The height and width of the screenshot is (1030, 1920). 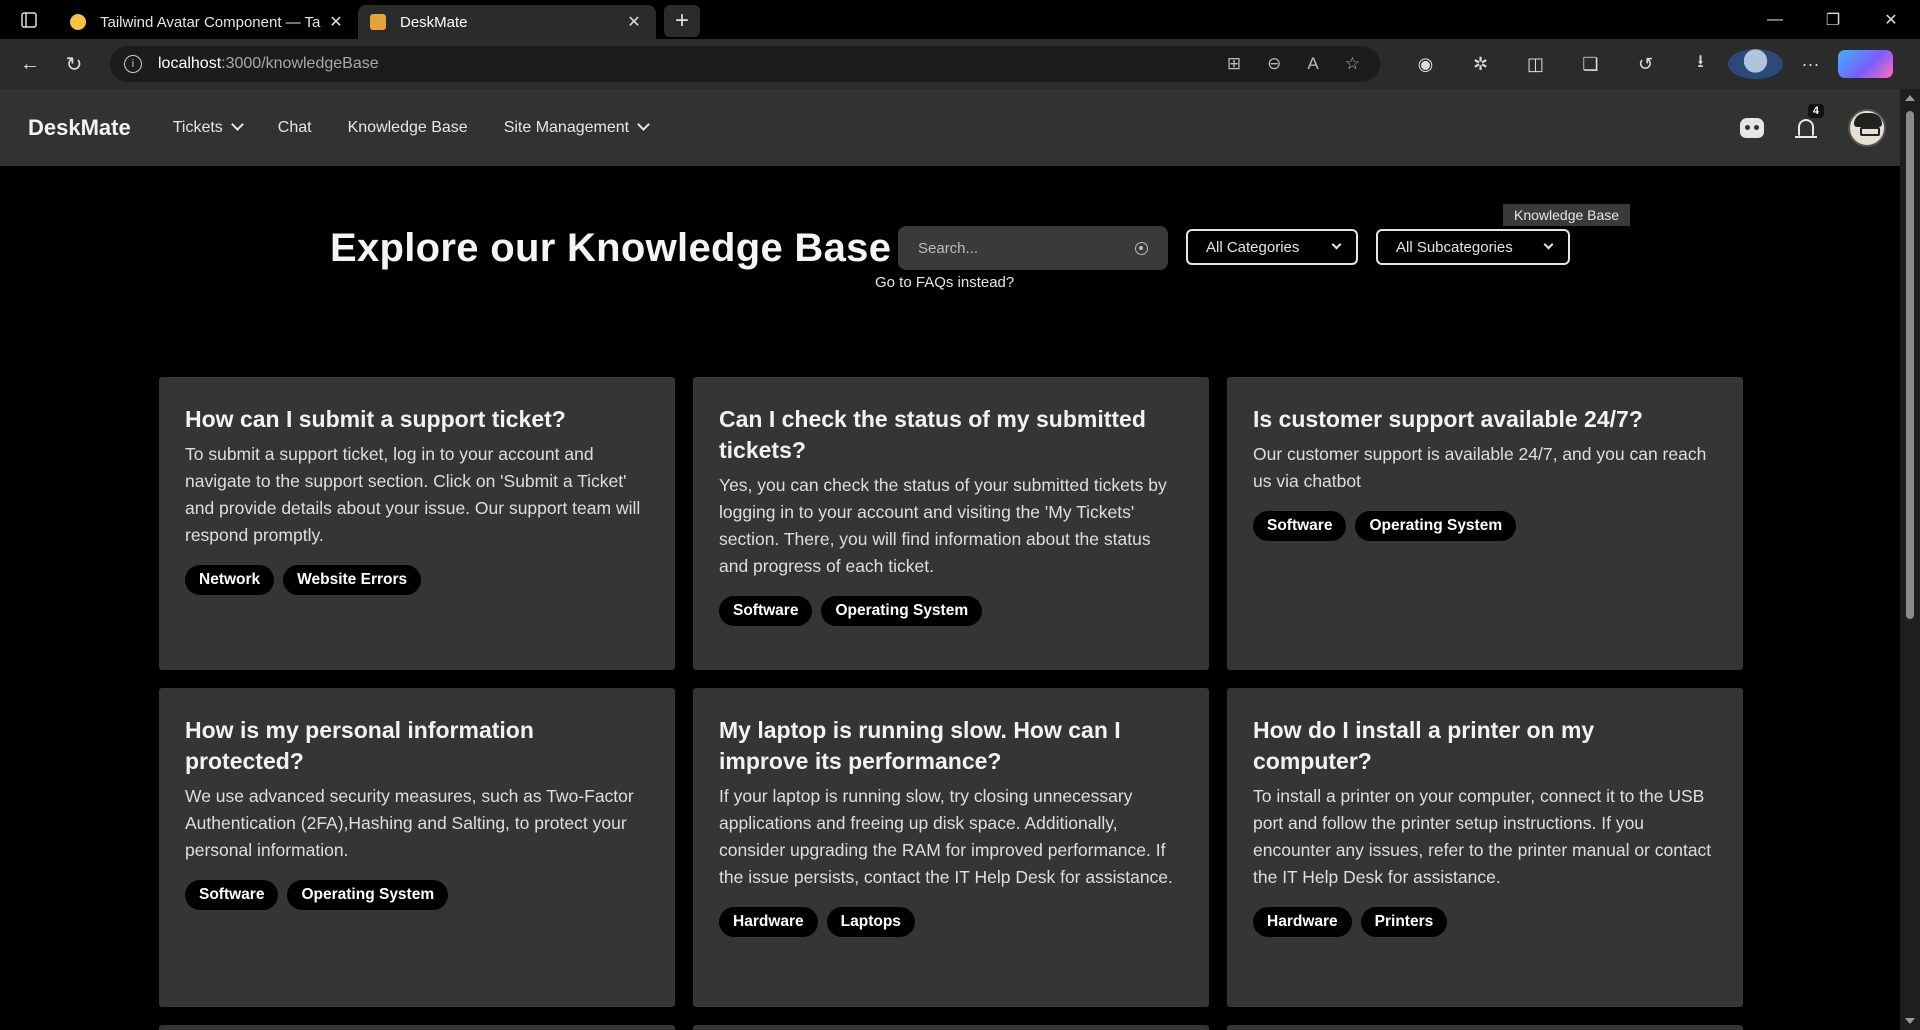 What do you see at coordinates (1141, 248) in the screenshot?
I see `search-icon` at bounding box center [1141, 248].